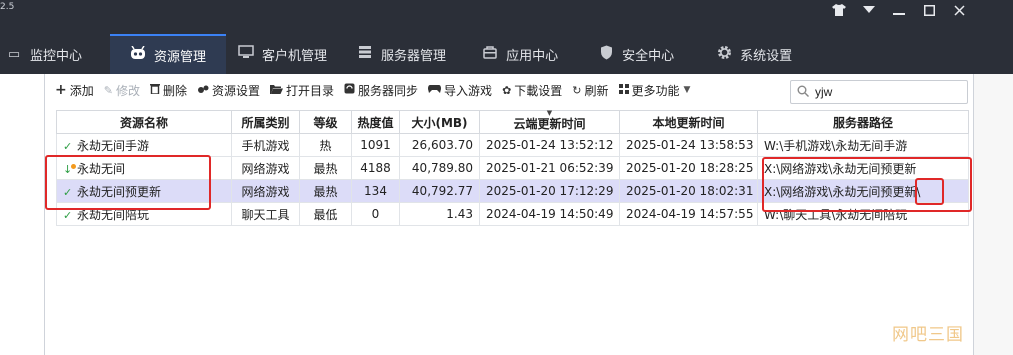  Describe the element at coordinates (375, 168) in the screenshot. I see `resource-heat: 4188` at that location.